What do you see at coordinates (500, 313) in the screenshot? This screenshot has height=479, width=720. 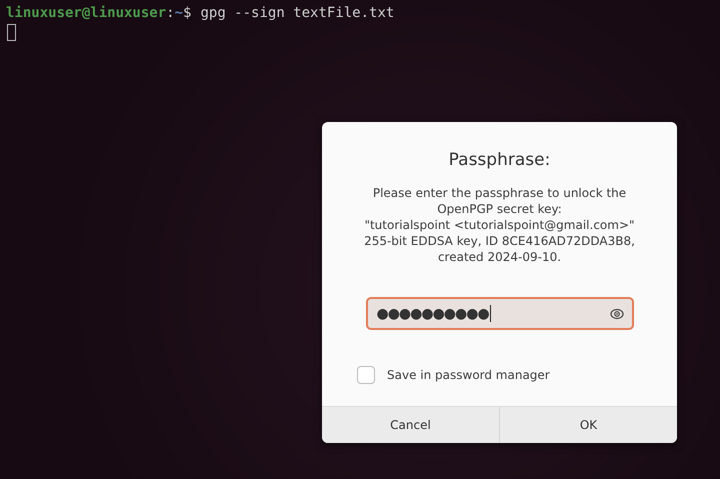 I see `passphrase-field: ●●●●●●●●●●` at bounding box center [500, 313].